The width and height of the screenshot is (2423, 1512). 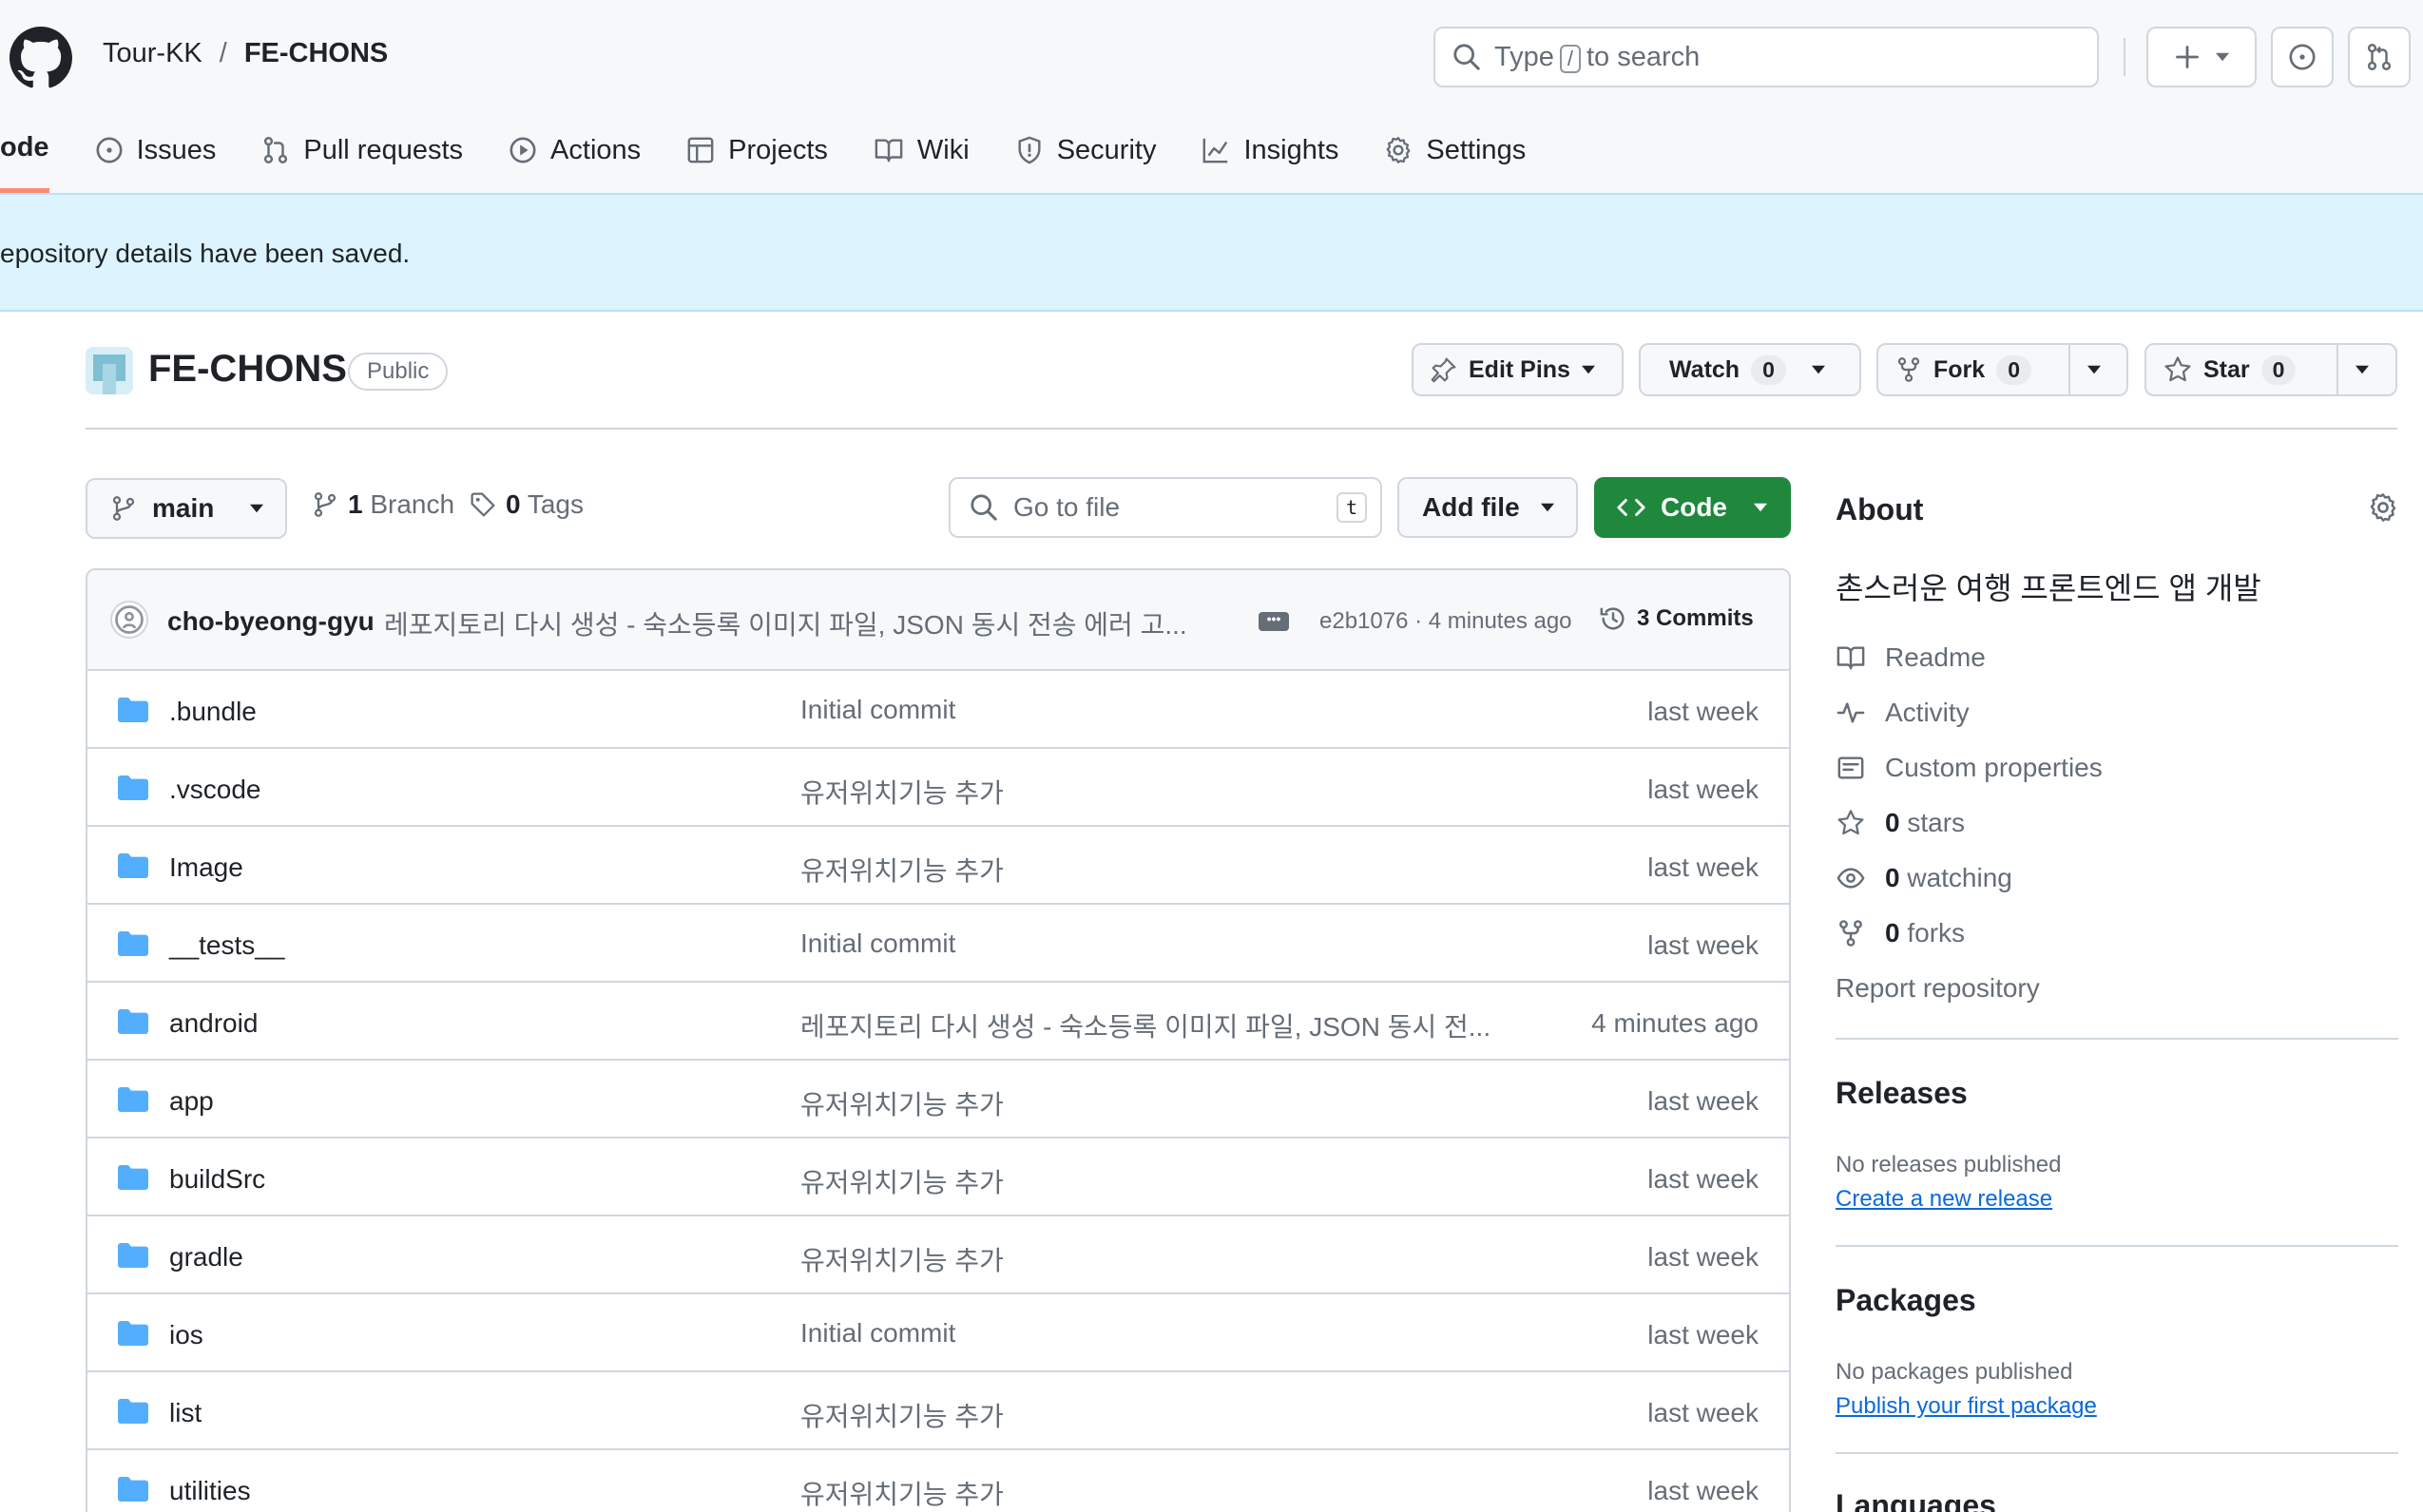 What do you see at coordinates (152, 53) in the screenshot?
I see `breadcrumb-owner: Tour-KK` at bounding box center [152, 53].